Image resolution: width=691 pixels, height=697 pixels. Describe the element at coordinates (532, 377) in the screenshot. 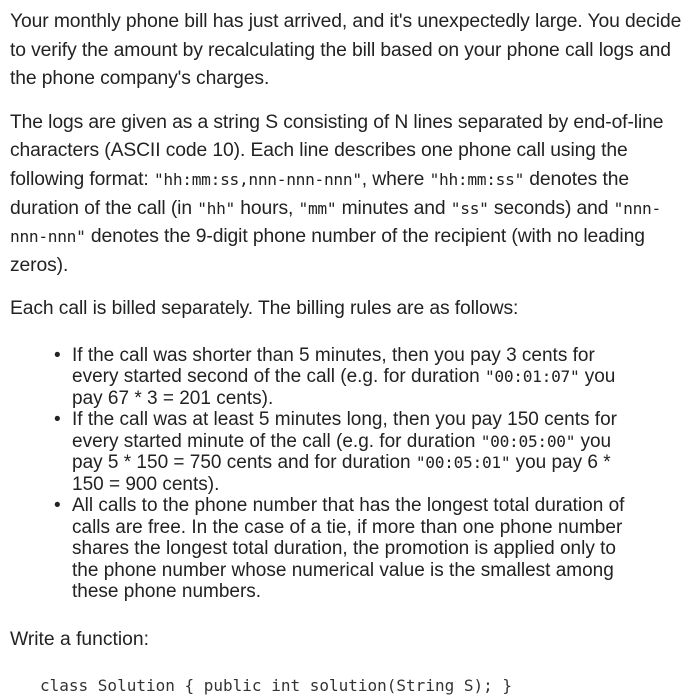

I see `example-duration-code: "00:01:07"` at that location.